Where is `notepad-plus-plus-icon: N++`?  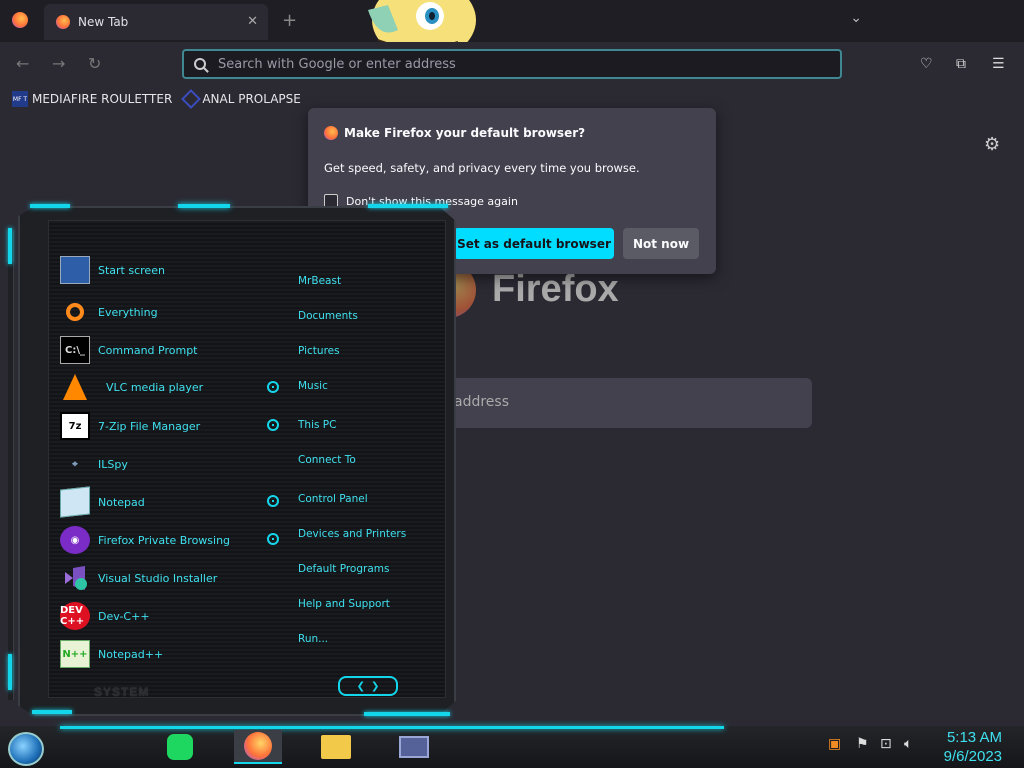
notepad-plus-plus-icon: N++ is located at coordinates (75, 654).